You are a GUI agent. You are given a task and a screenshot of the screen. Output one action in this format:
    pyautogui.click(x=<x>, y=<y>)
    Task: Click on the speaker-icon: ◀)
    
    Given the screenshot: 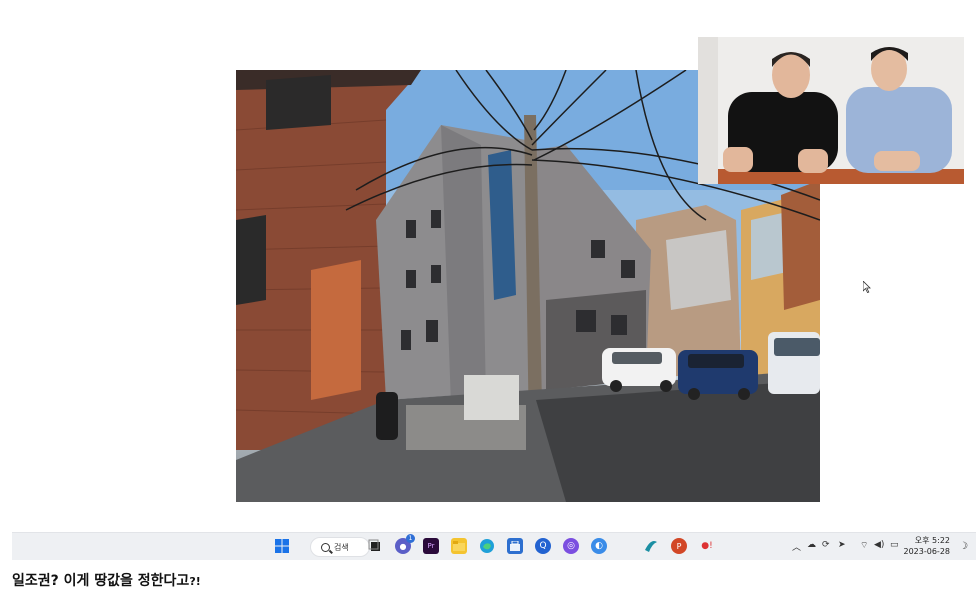 What is the action you would take?
    pyautogui.click(x=879, y=545)
    